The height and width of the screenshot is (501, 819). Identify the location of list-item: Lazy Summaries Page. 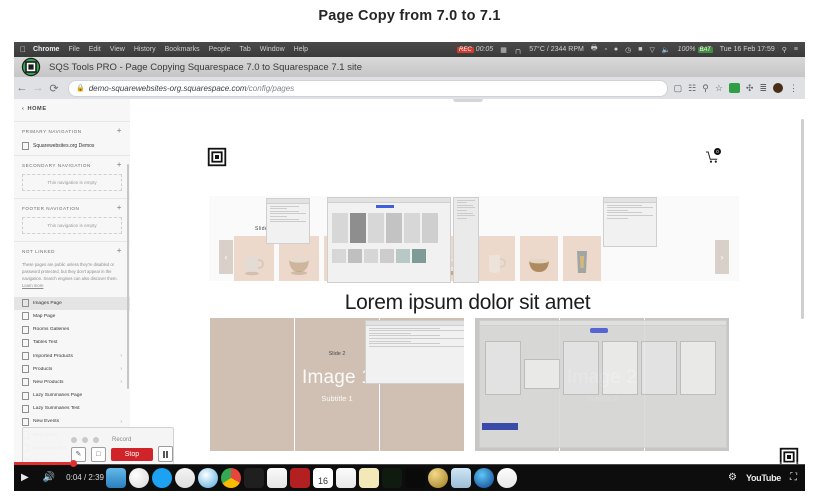
(72, 395).